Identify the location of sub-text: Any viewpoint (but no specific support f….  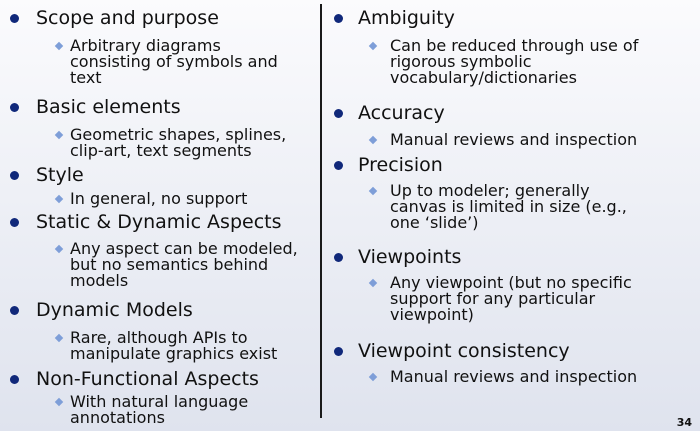
(511, 298).